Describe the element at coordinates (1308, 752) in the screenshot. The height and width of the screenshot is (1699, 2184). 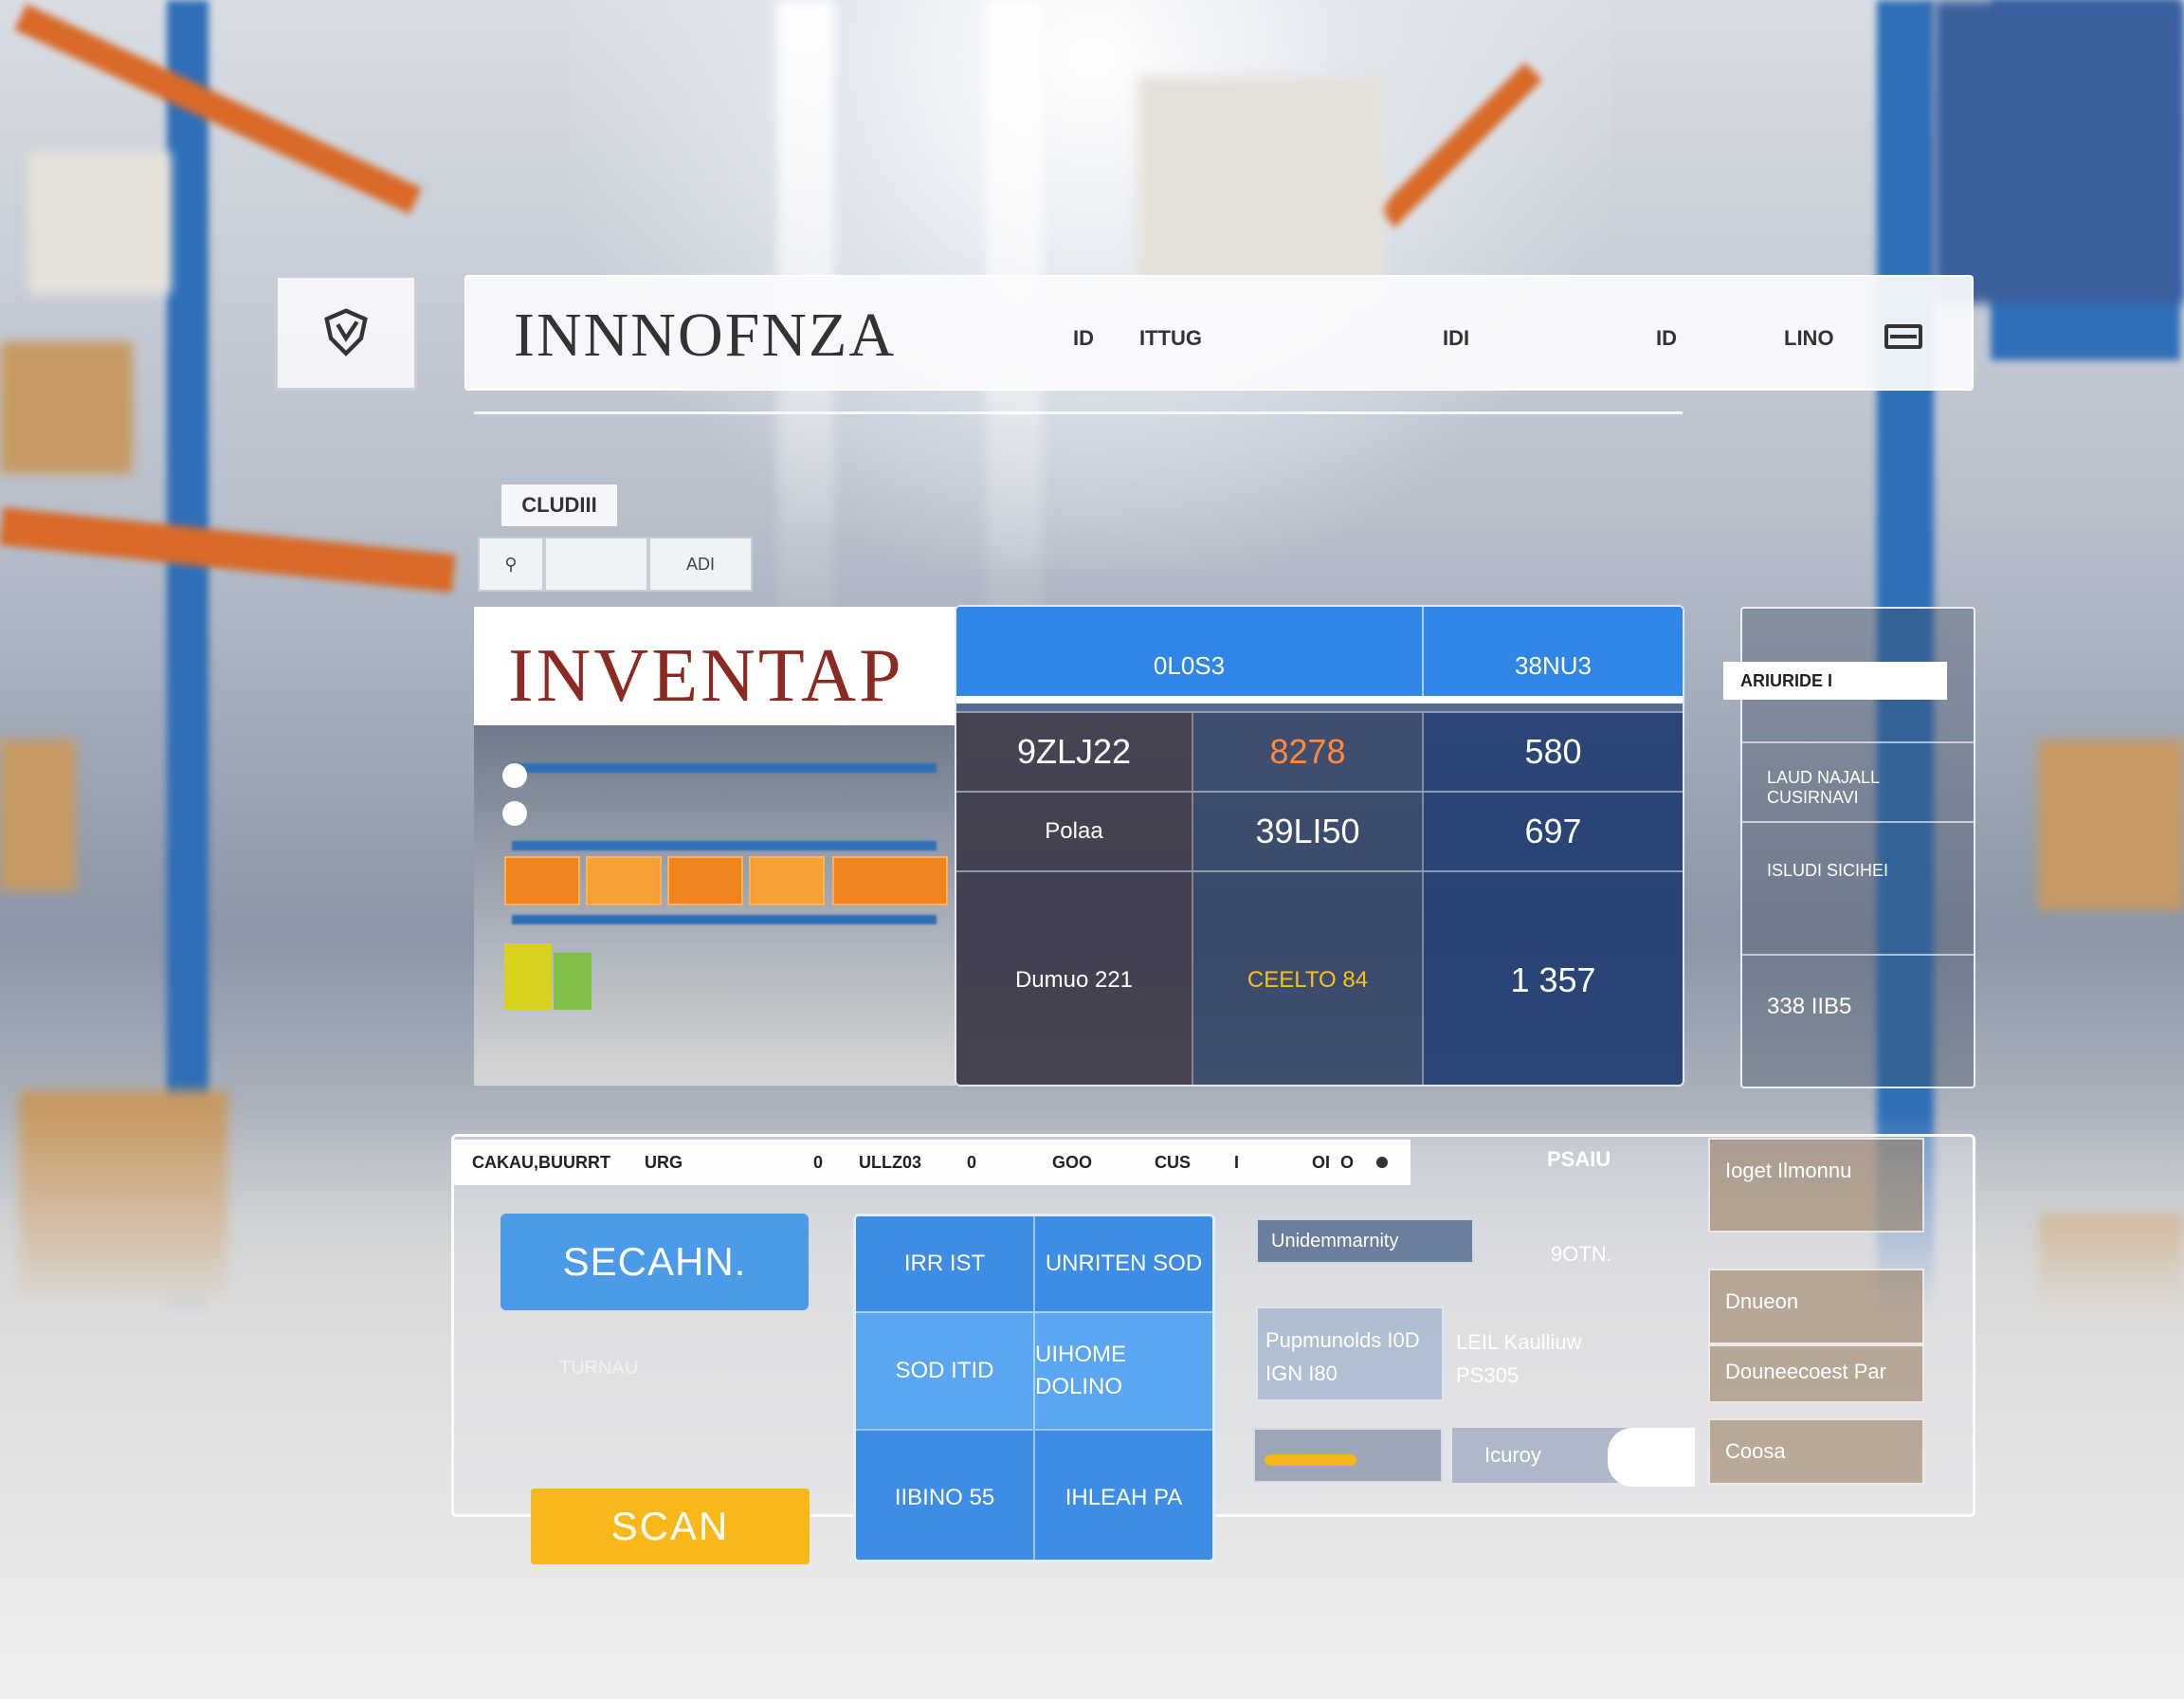
I see `table-cell: 8278` at that location.